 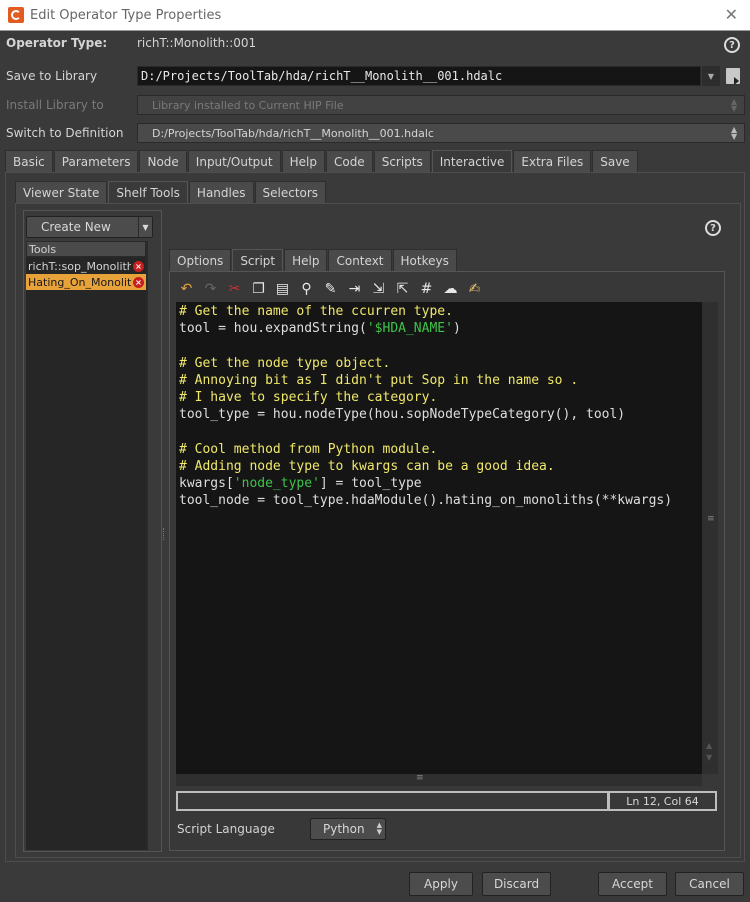 I want to click on switch-definition-label: Switch to Definition, so click(x=65, y=133).